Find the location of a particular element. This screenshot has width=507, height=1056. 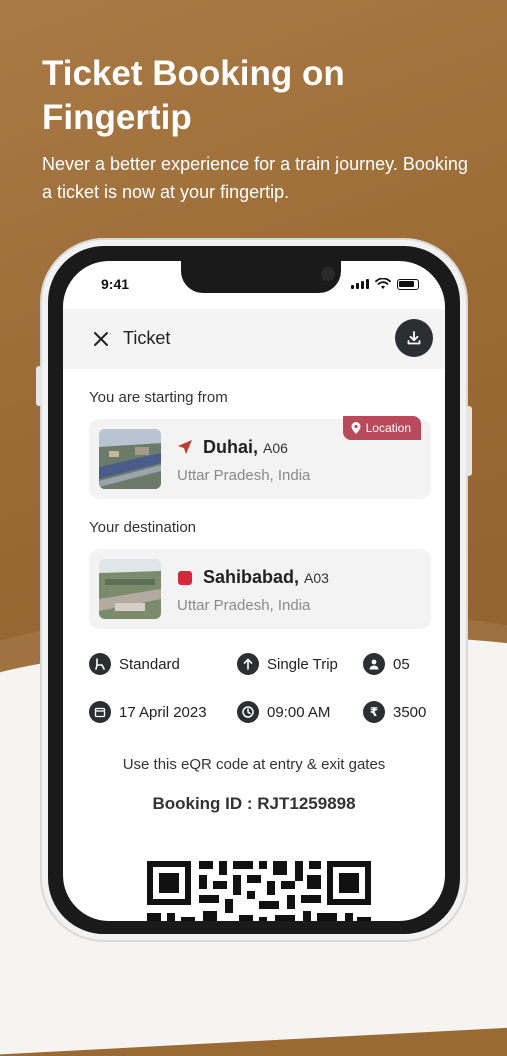

origin-station-name: Duhai, is located at coordinates (231, 447).